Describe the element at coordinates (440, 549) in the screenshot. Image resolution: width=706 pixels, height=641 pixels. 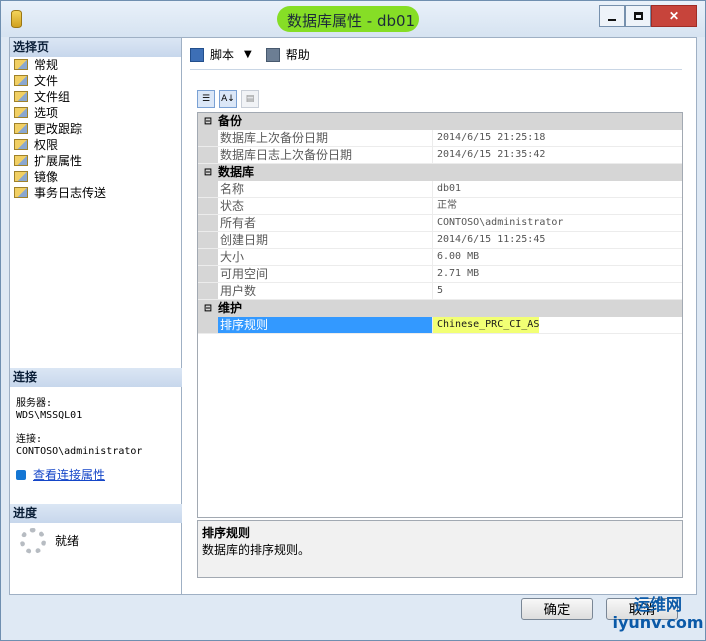
I see `description-panel: 排序规则 数据库的排序规则。` at that location.